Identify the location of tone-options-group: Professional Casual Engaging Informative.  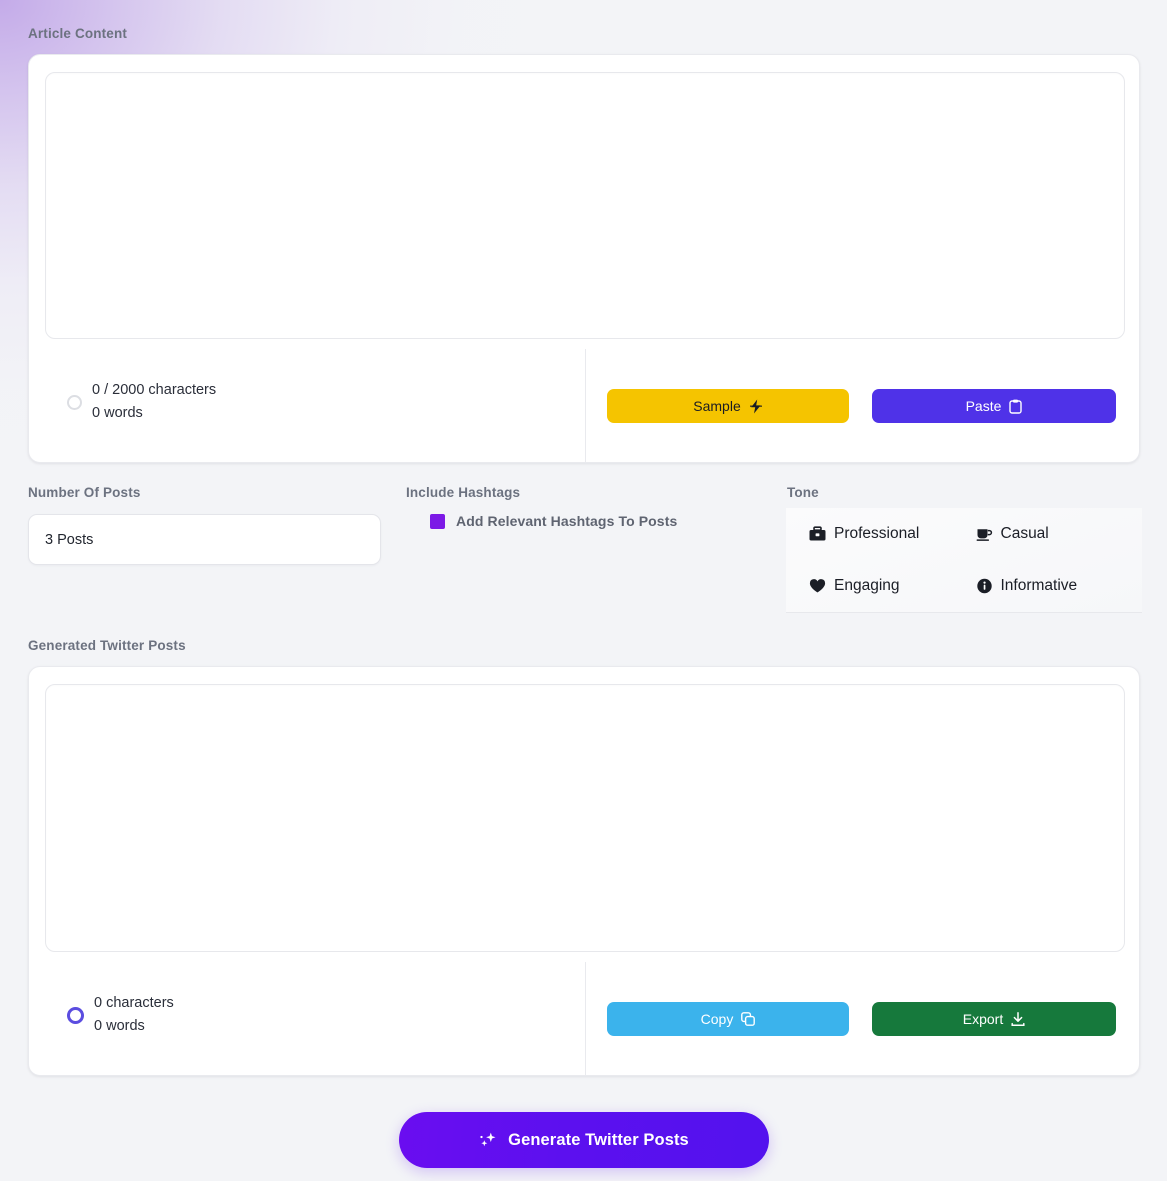
(964, 560).